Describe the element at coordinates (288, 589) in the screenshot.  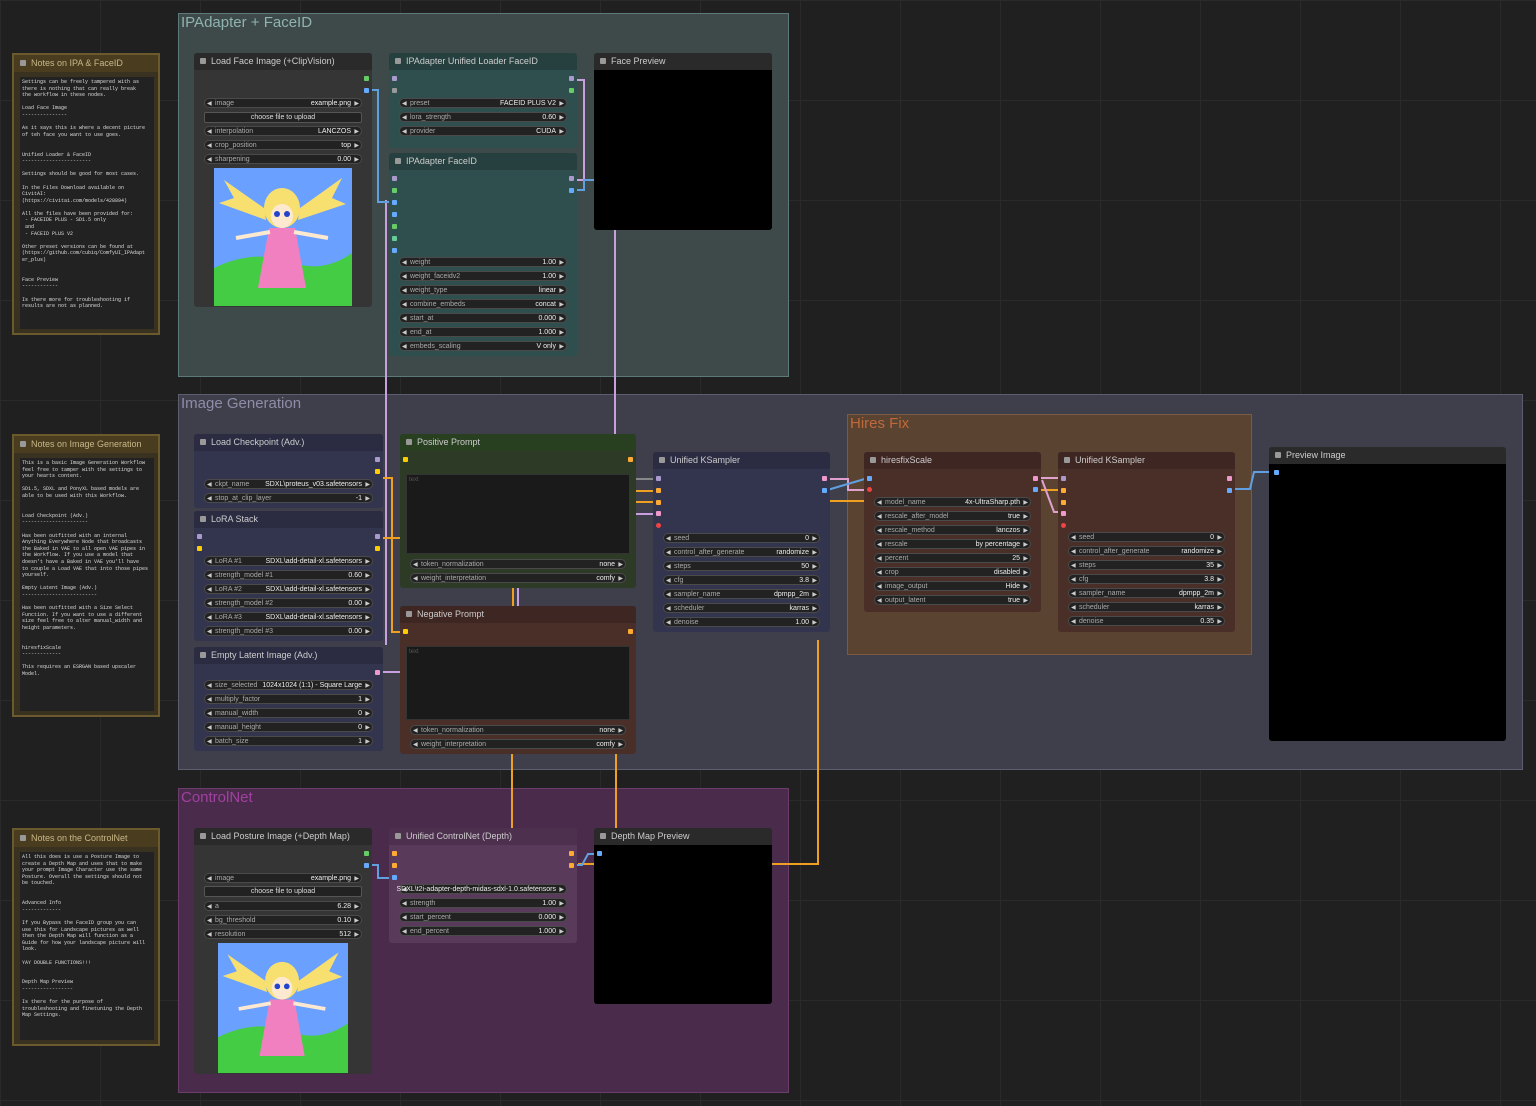
I see `widget-lora-2: ◀ LoRA #2 SDXL\add-detail-xl.safetensors ▶` at that location.